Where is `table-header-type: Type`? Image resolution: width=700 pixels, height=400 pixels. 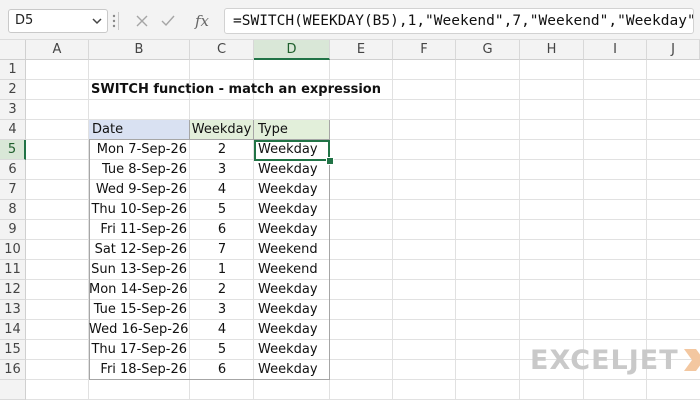 table-header-type: Type is located at coordinates (291, 130).